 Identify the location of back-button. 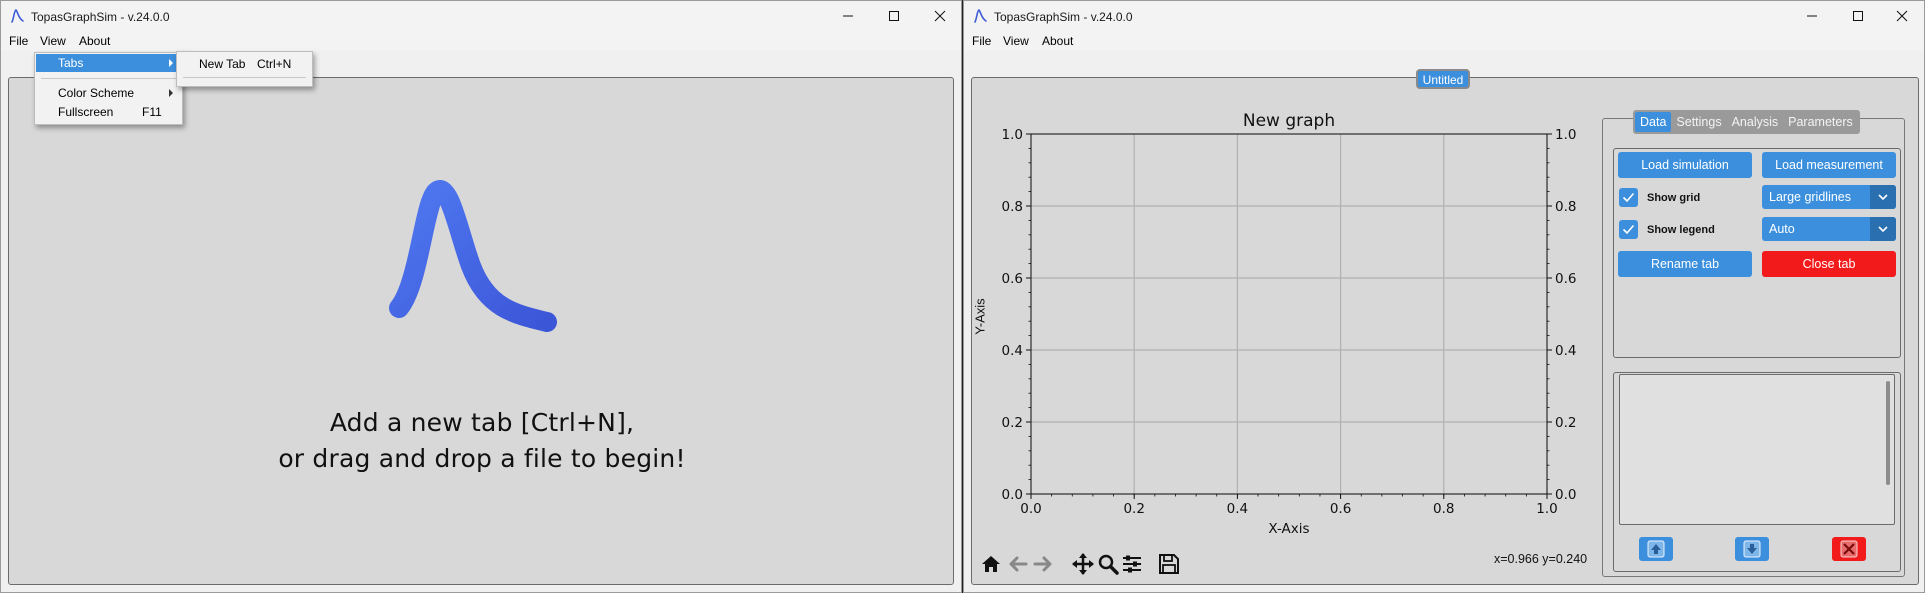
(1018, 564).